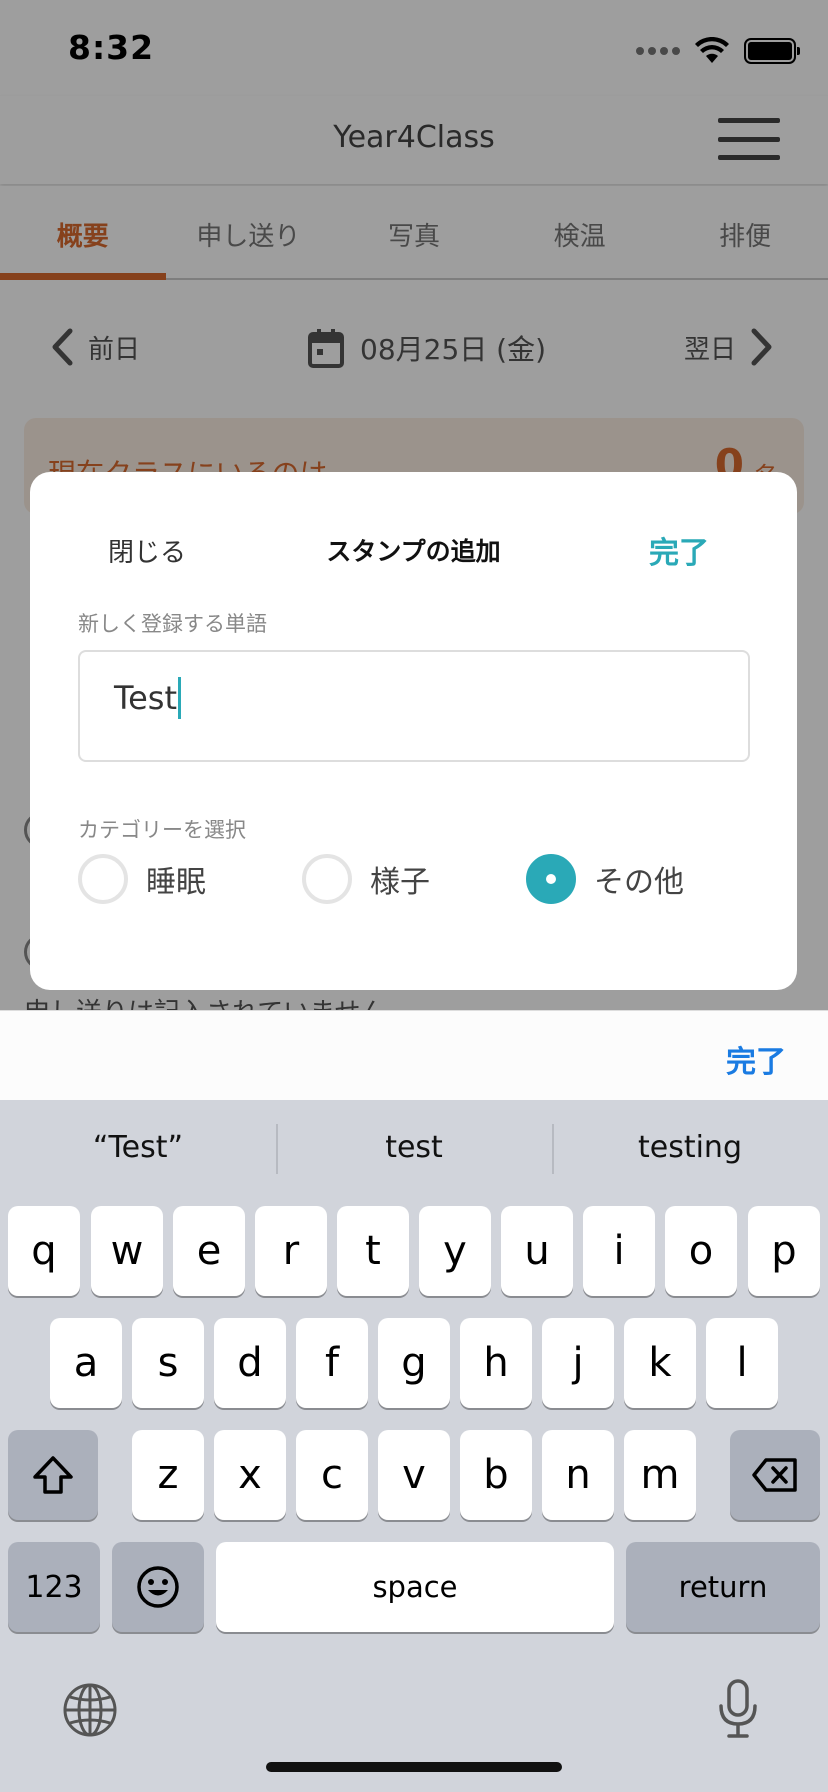 This screenshot has height=1792, width=828. I want to click on emoji-icon, so click(158, 1587).